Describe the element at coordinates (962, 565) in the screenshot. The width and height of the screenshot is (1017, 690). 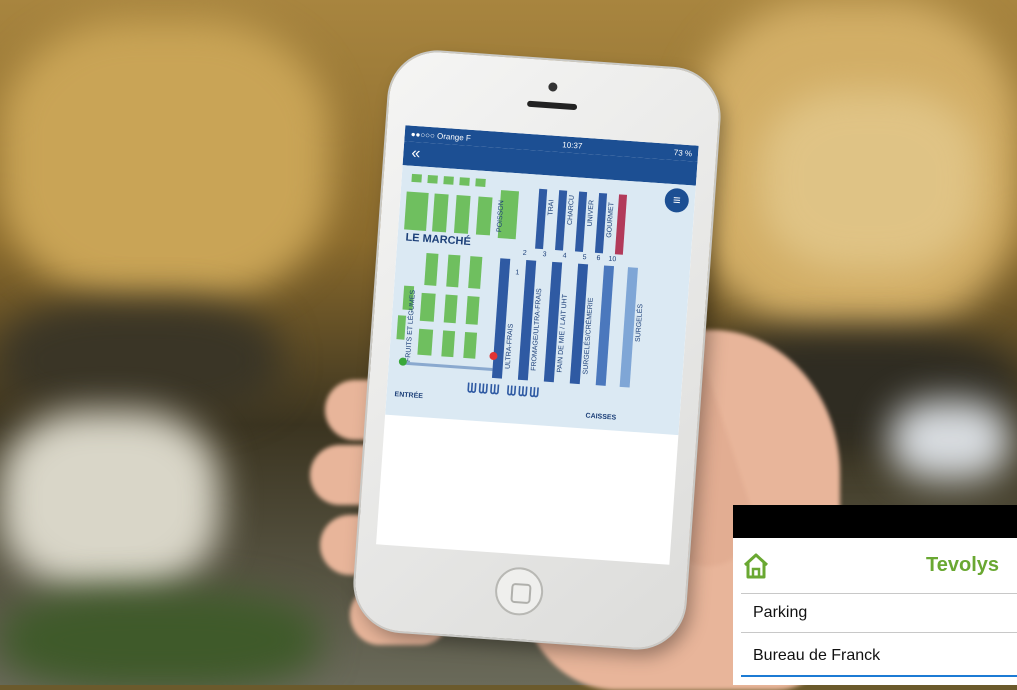
I see `brand-title: Tevolys` at that location.